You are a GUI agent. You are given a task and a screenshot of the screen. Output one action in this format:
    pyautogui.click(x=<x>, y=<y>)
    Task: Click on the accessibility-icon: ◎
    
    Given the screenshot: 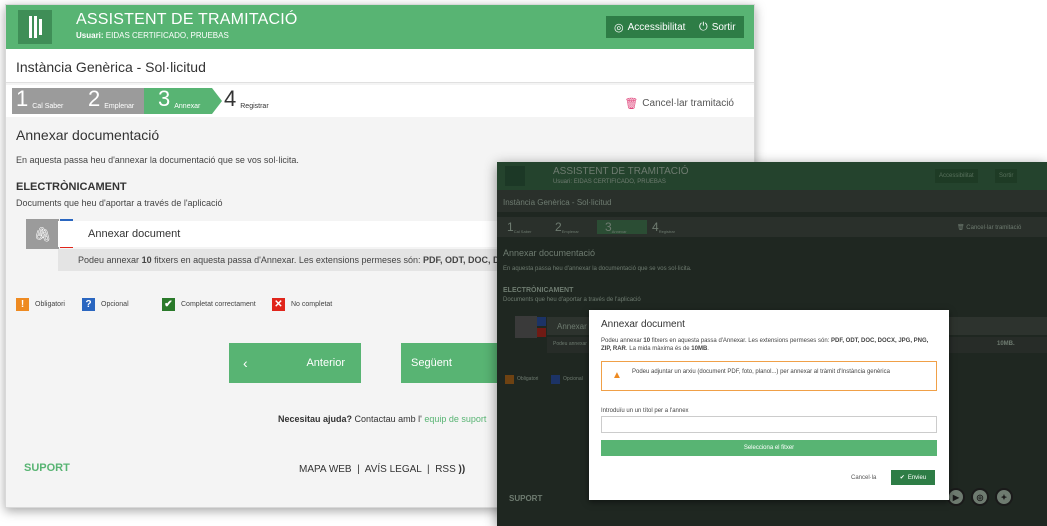 What is the action you would take?
    pyautogui.click(x=619, y=27)
    